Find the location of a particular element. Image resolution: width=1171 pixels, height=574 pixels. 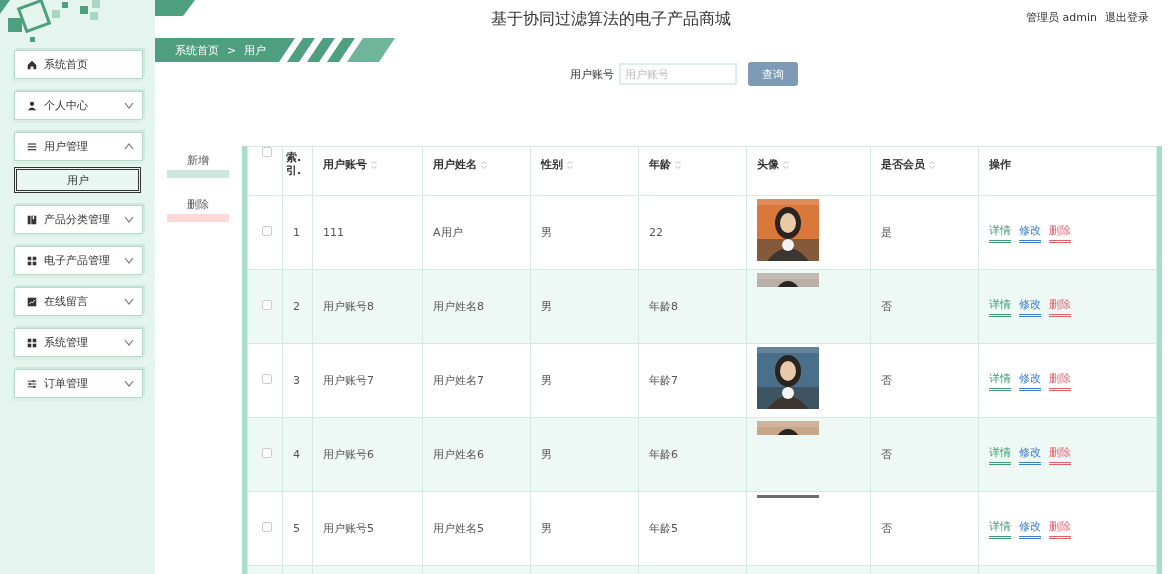

sidebar-item: 系统首页 is located at coordinates (78, 64).